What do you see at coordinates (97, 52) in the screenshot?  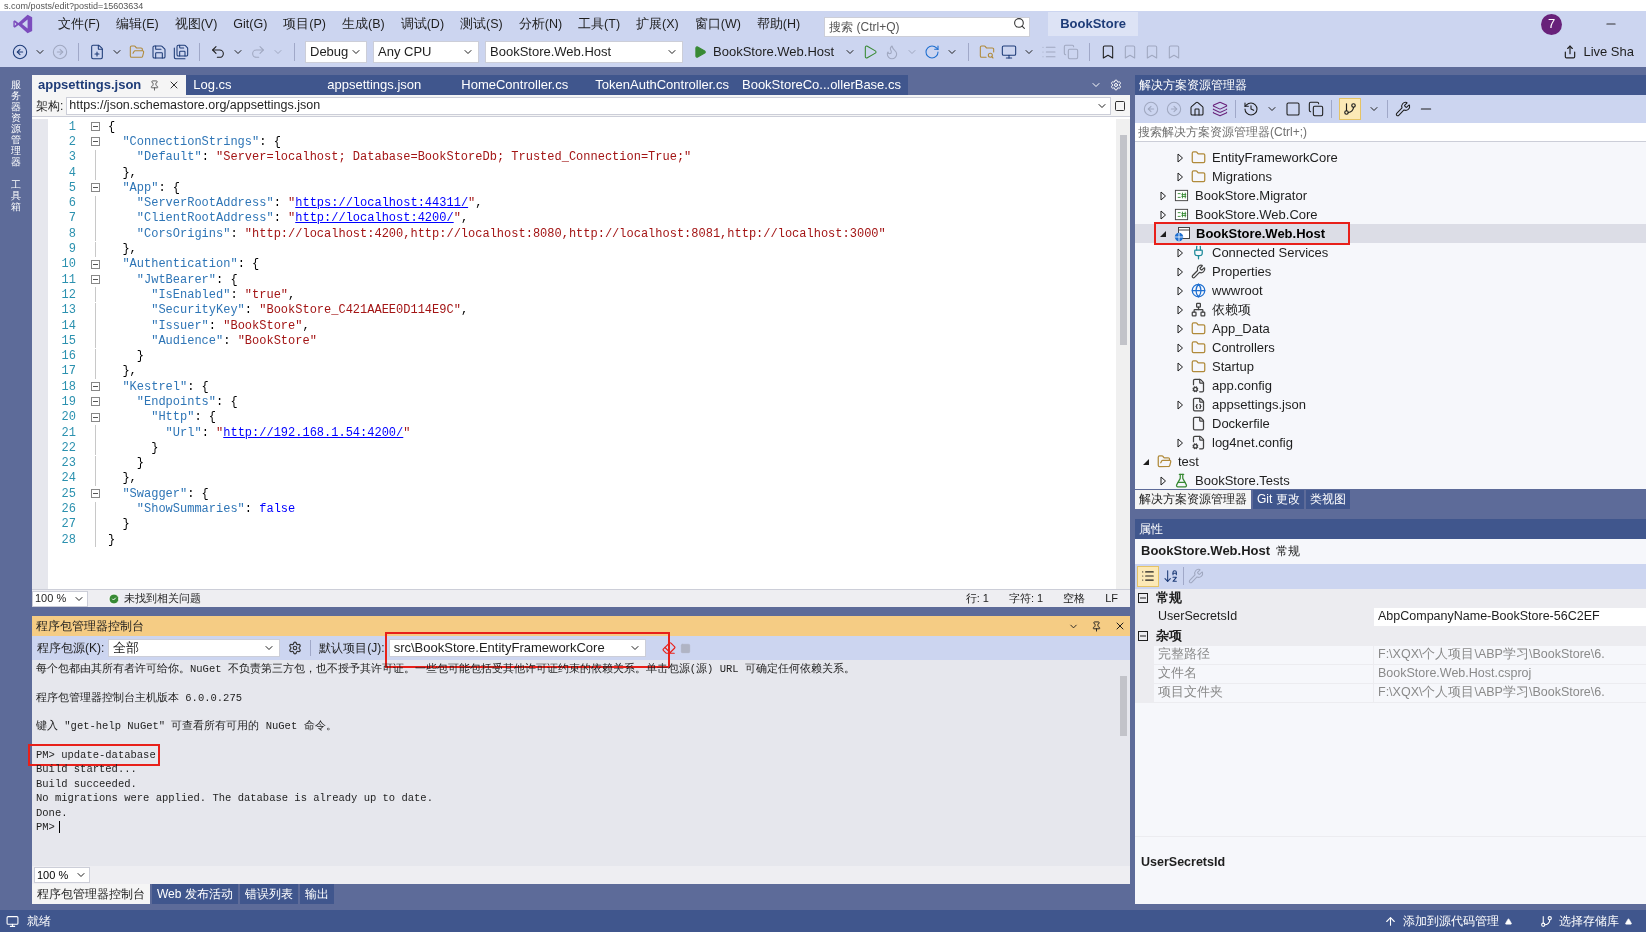 I see `new-project-icon` at bounding box center [97, 52].